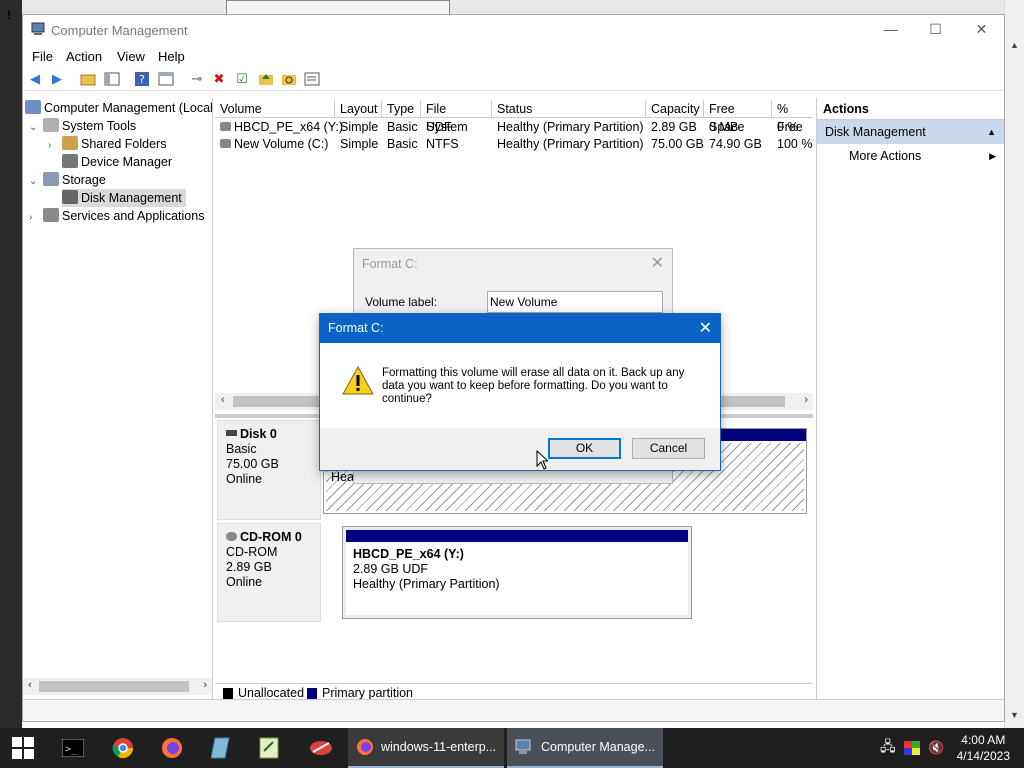  I want to click on computer-icon, so click(33, 107).